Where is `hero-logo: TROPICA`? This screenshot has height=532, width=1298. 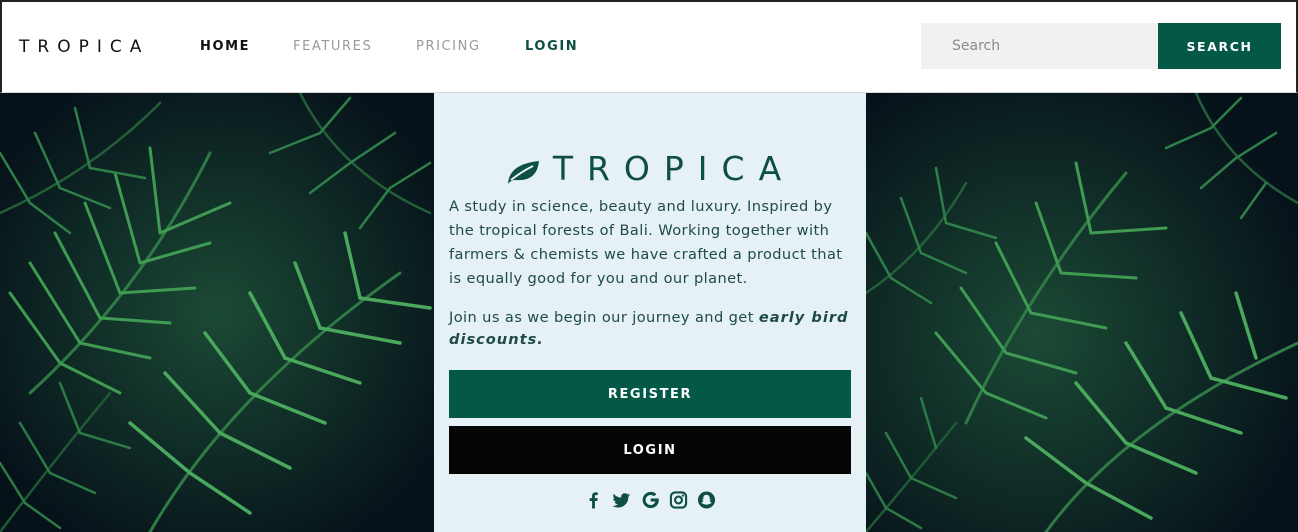
hero-logo: TROPICA is located at coordinates (650, 169).